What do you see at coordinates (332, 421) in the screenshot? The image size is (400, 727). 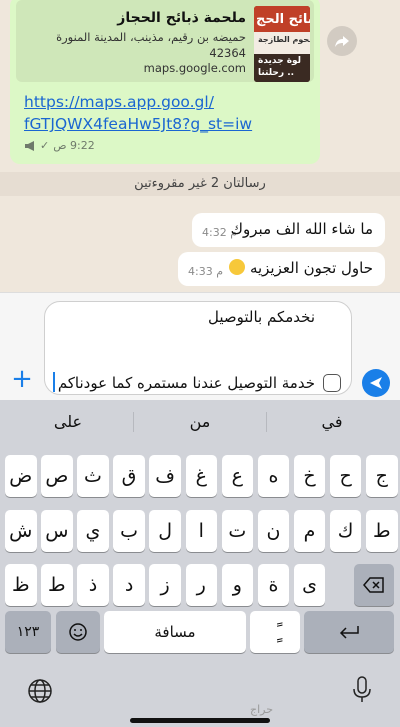 I see `suggestion-3: في` at bounding box center [332, 421].